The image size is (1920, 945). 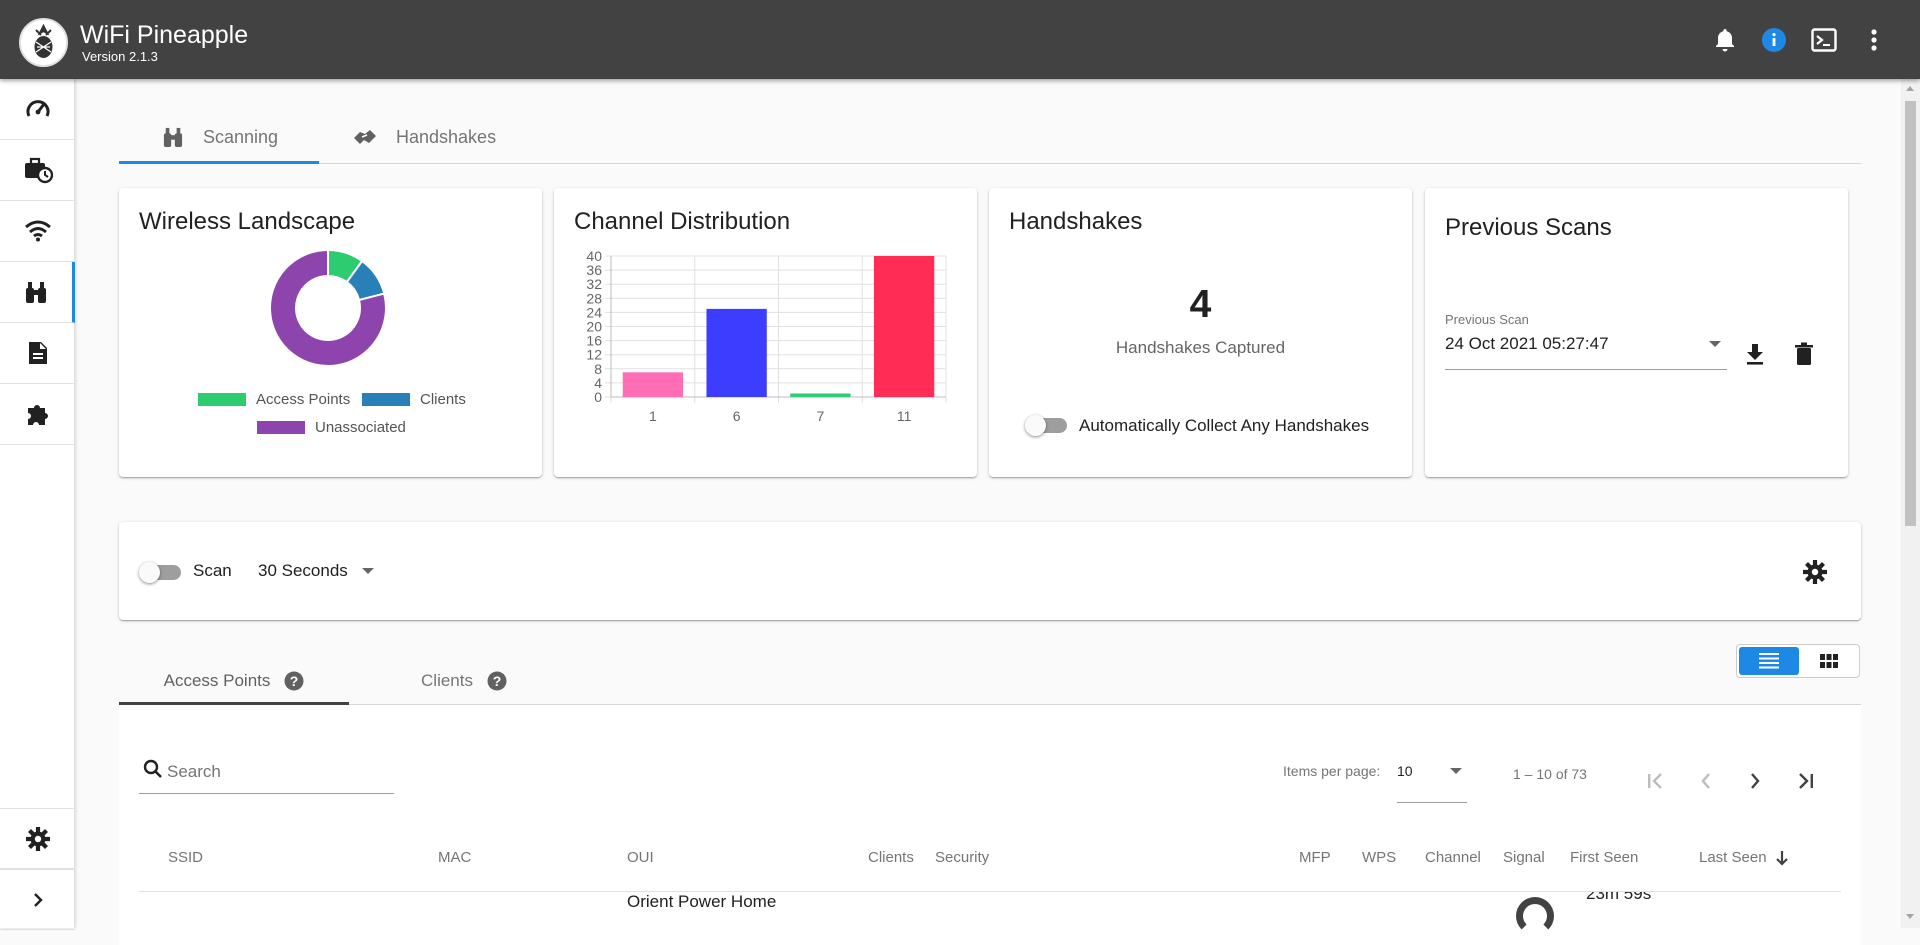 What do you see at coordinates (1453, 857) in the screenshot?
I see `column-header-channel: Channel` at bounding box center [1453, 857].